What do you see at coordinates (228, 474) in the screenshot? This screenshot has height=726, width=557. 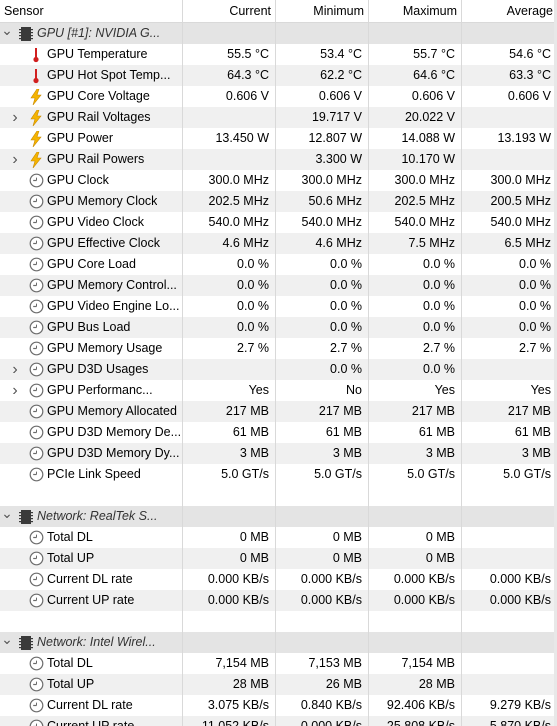 I see `current-value: 5.0 GT/s` at bounding box center [228, 474].